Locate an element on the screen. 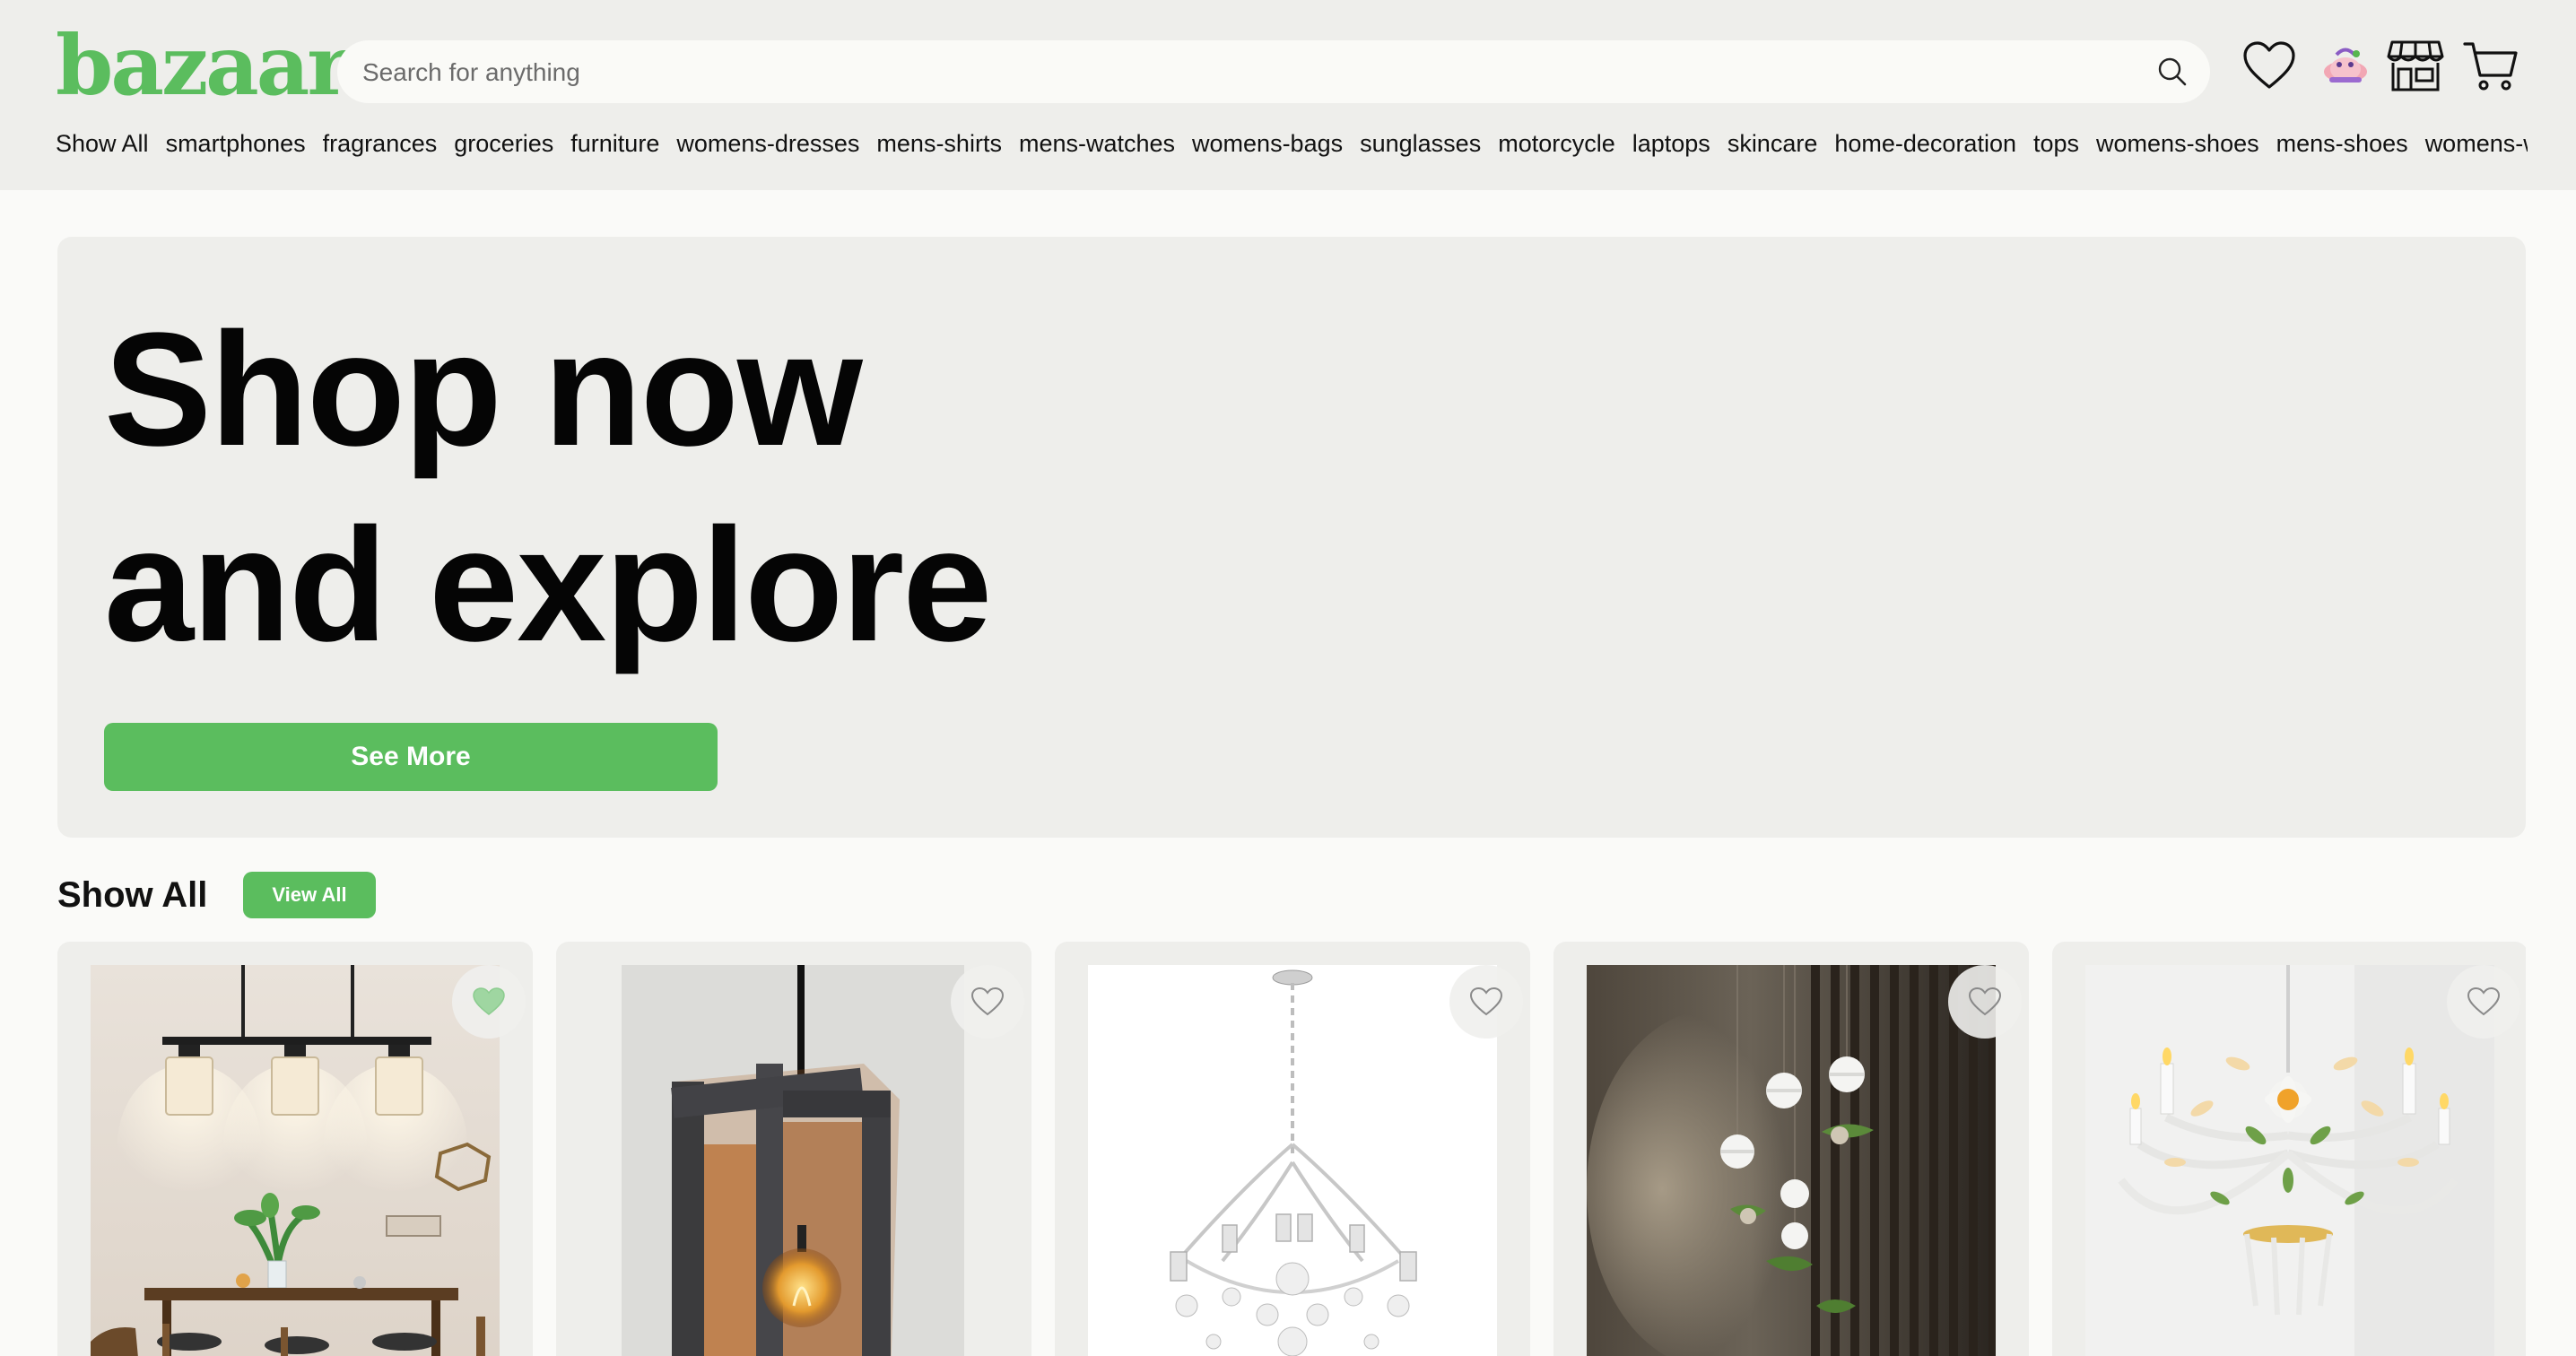  search-input is located at coordinates (1241, 72).